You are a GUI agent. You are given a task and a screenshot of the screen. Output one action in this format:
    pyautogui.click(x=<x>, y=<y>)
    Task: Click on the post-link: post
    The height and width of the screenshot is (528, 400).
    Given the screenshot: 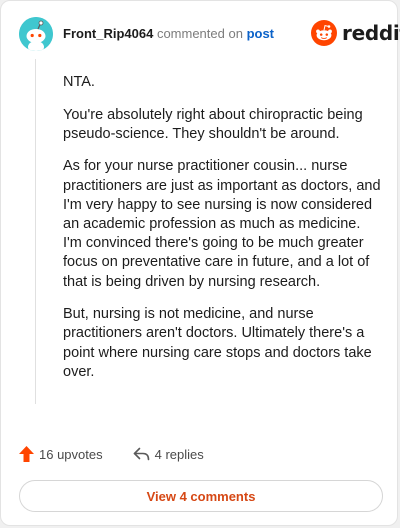 What is the action you would take?
    pyautogui.click(x=260, y=33)
    